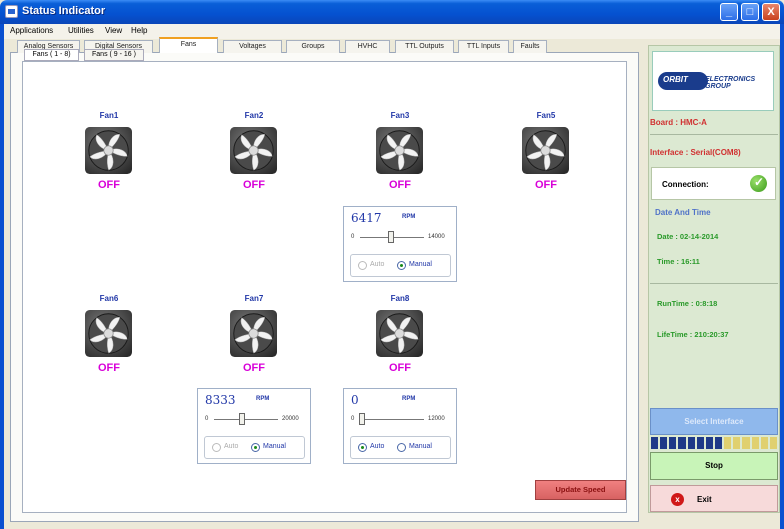 Image resolution: width=784 pixels, height=529 pixels. Describe the element at coordinates (81, 30) in the screenshot. I see `menu-utilities: Utilities` at that location.